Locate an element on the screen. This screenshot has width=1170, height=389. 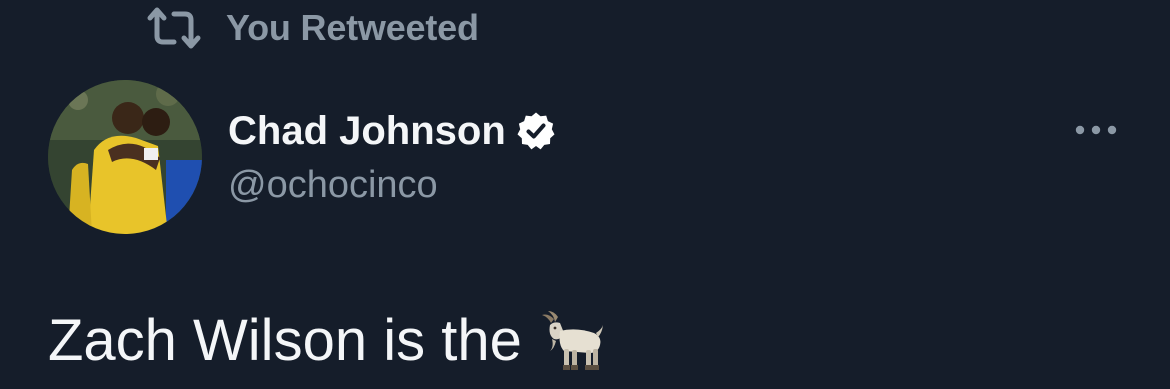
author-handle: @ochocinco is located at coordinates (392, 185).